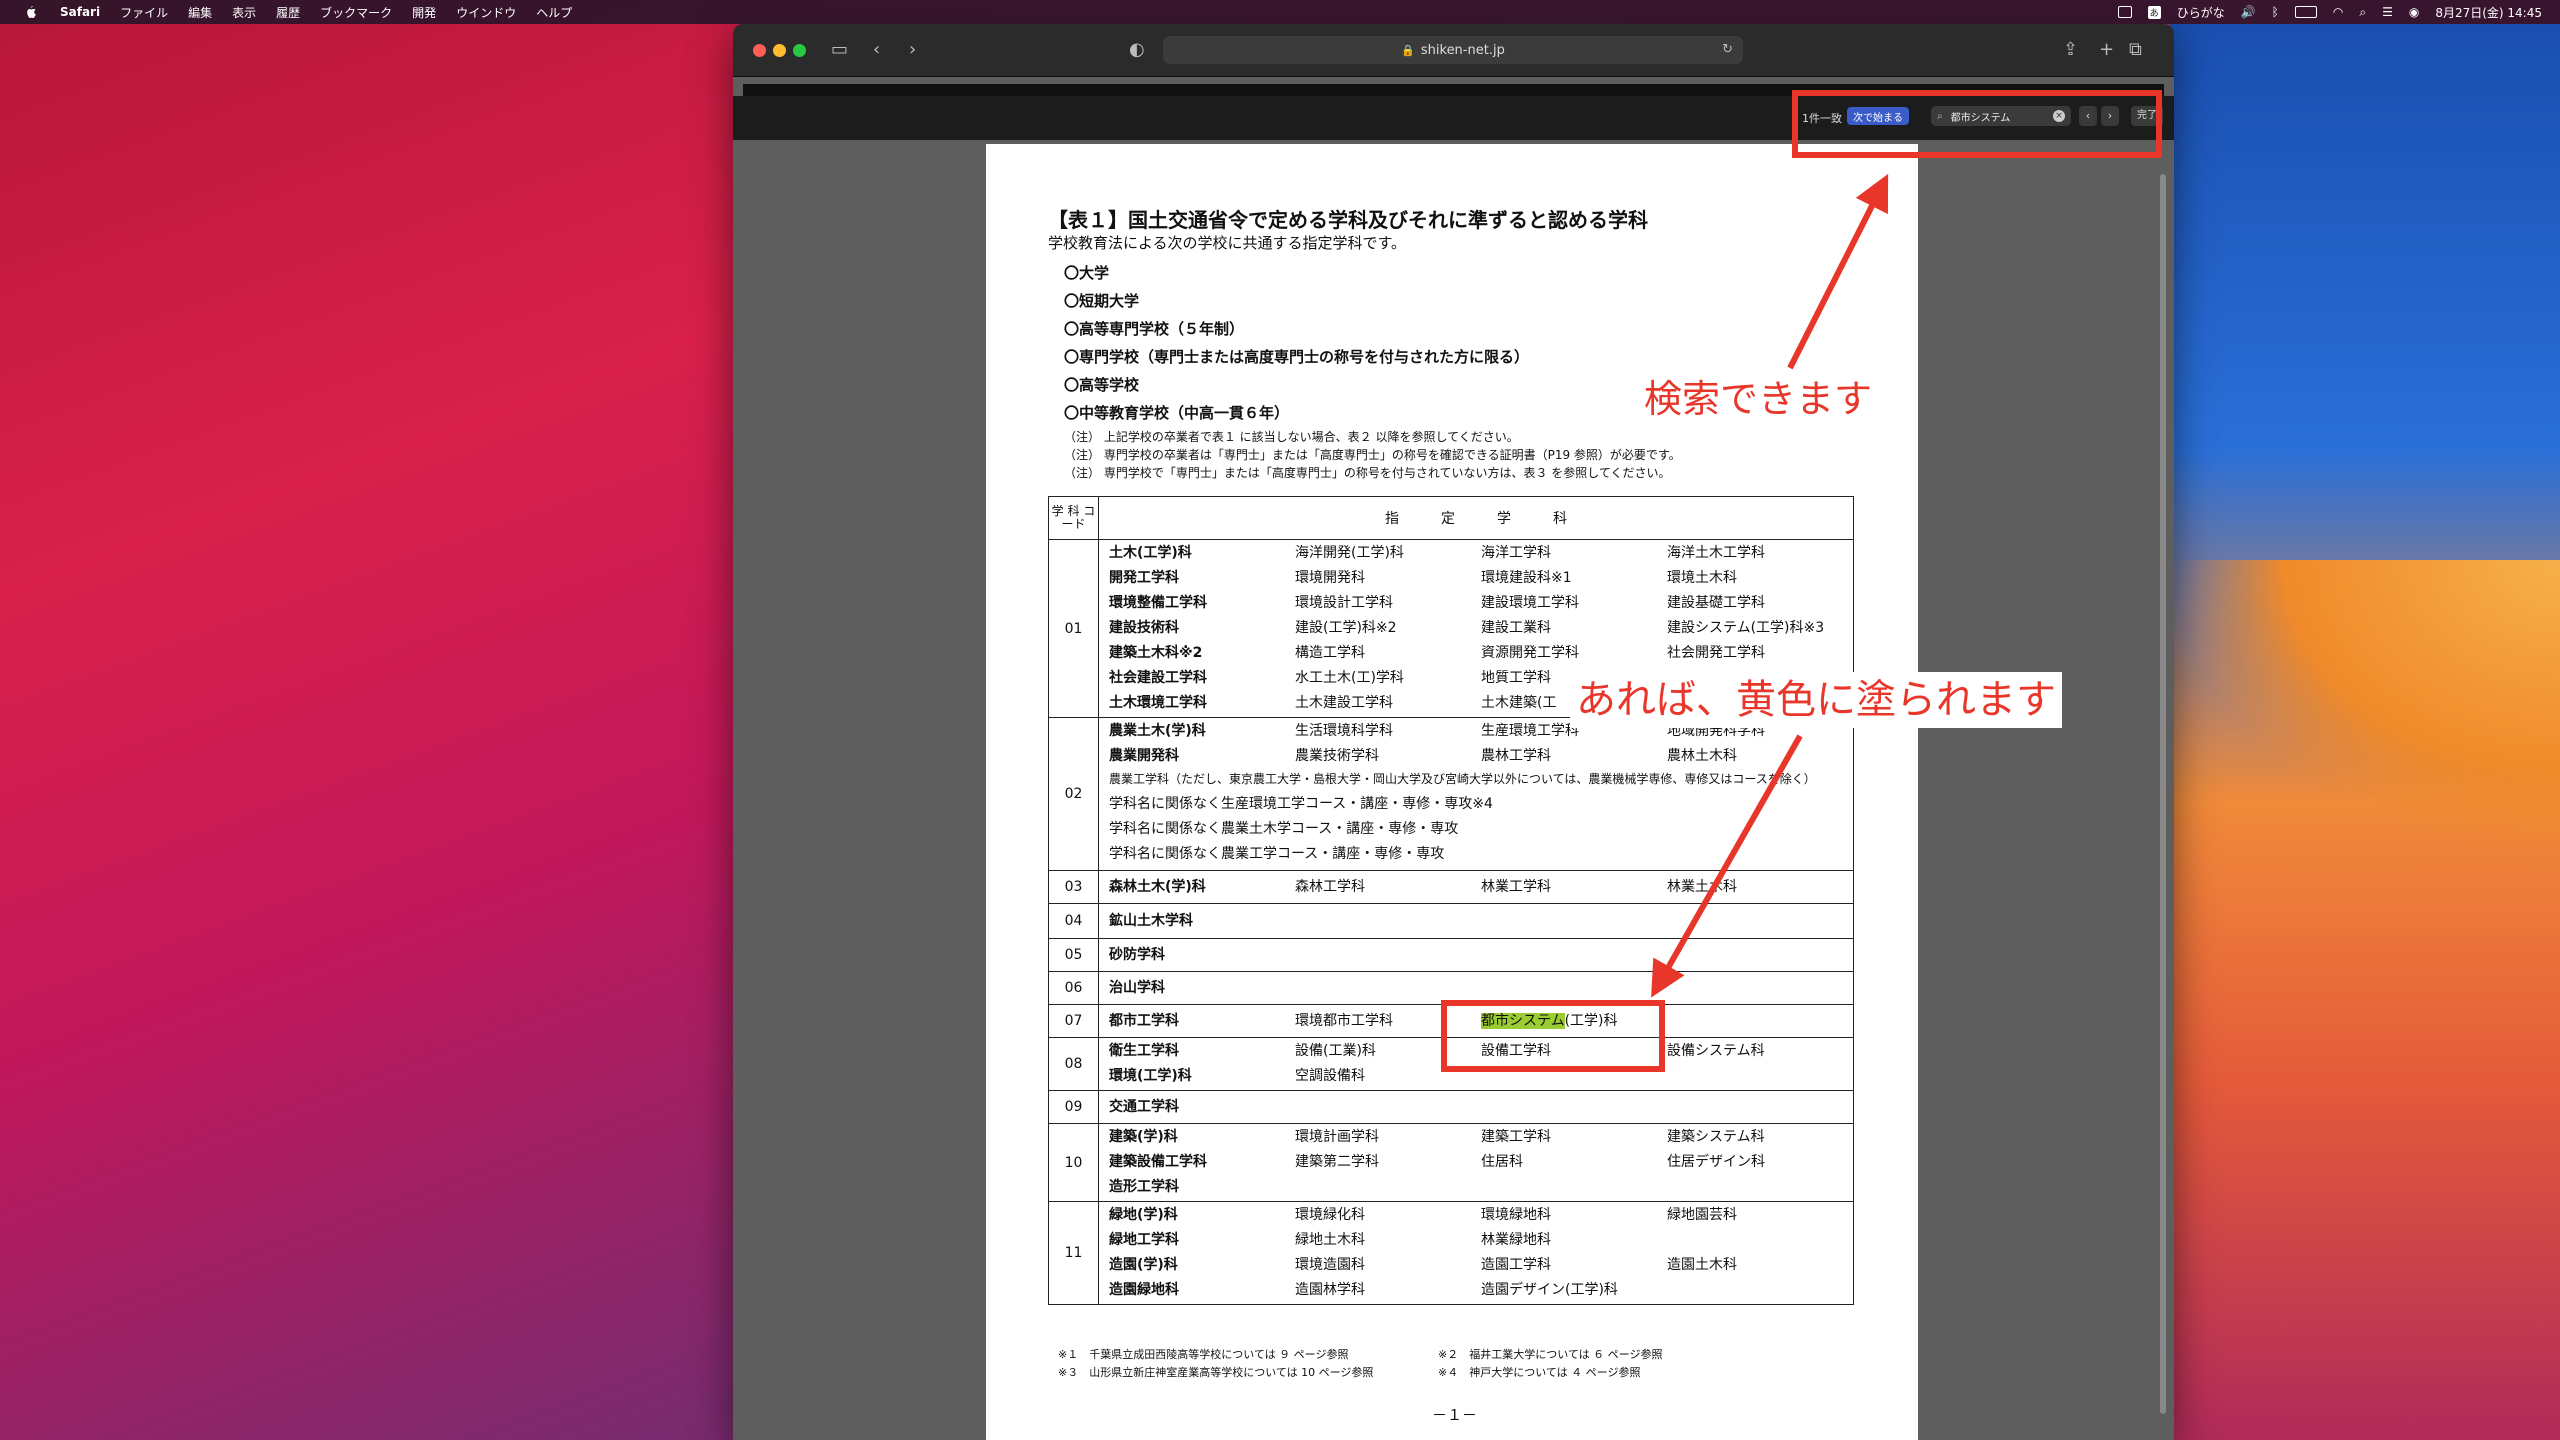 The width and height of the screenshot is (2560, 1440). I want to click on bluetooth-icon: ᛒ, so click(2275, 12).